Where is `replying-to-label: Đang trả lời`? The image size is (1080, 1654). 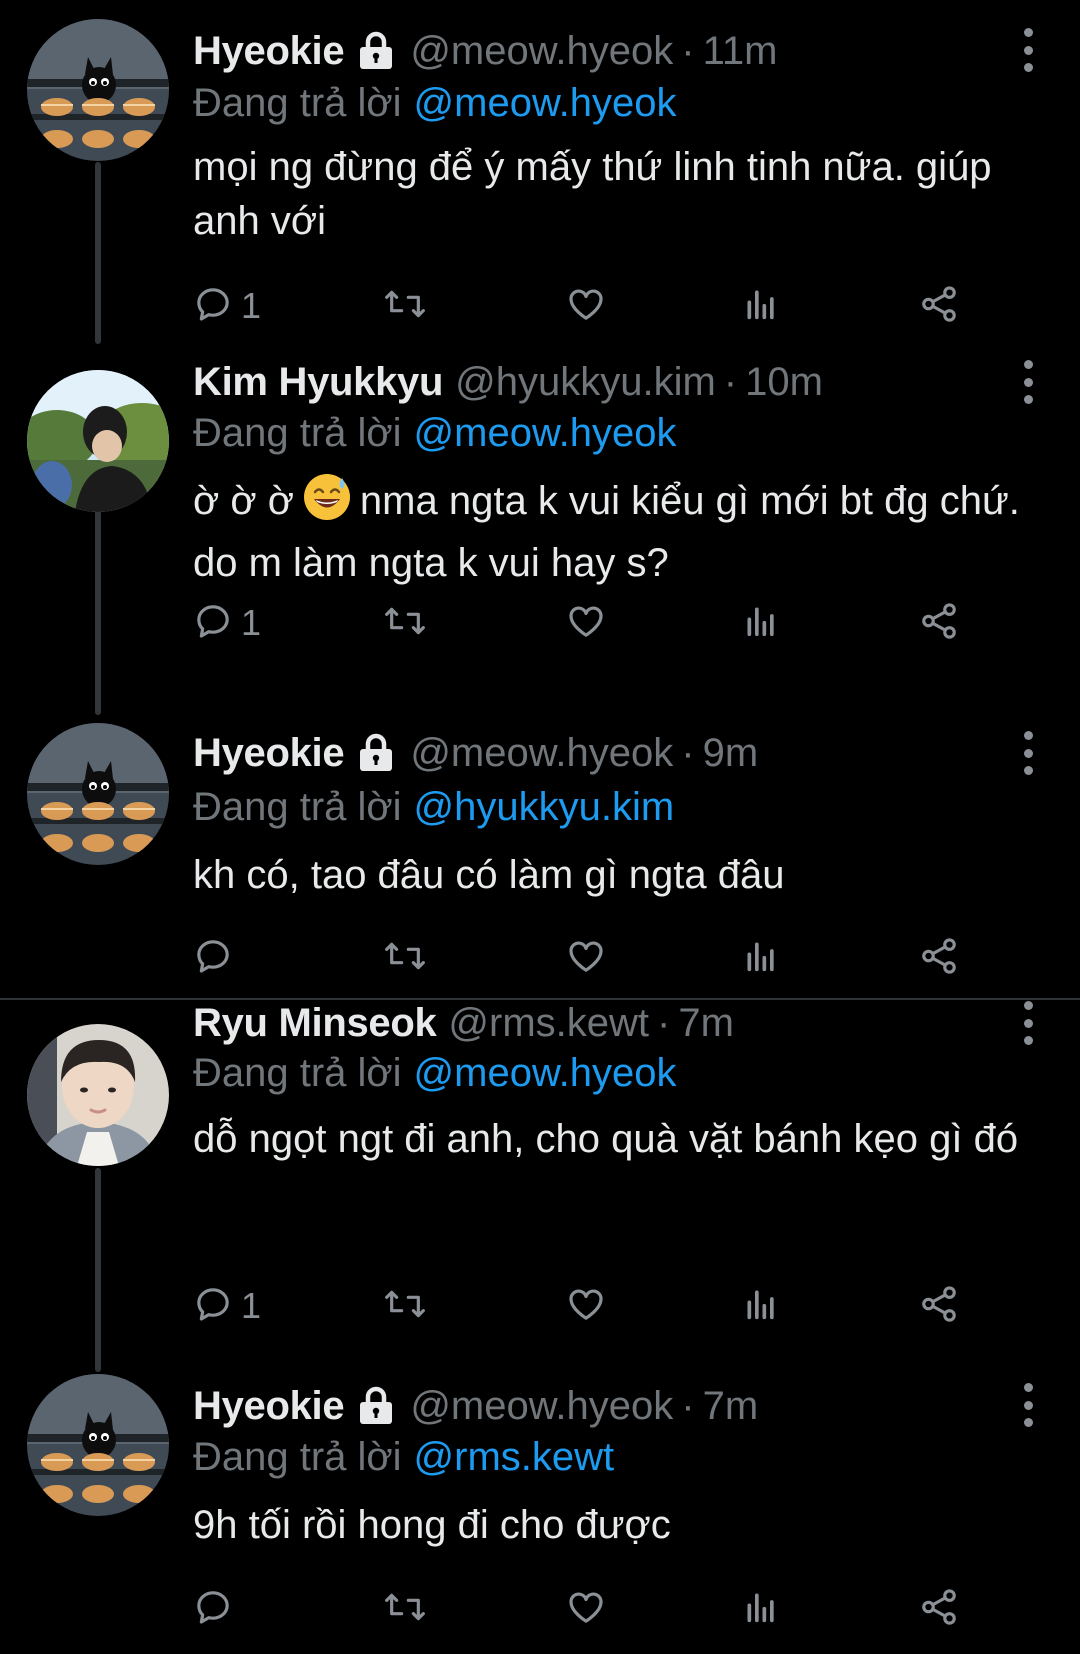 replying-to-label: Đang trả lời is located at coordinates (297, 103).